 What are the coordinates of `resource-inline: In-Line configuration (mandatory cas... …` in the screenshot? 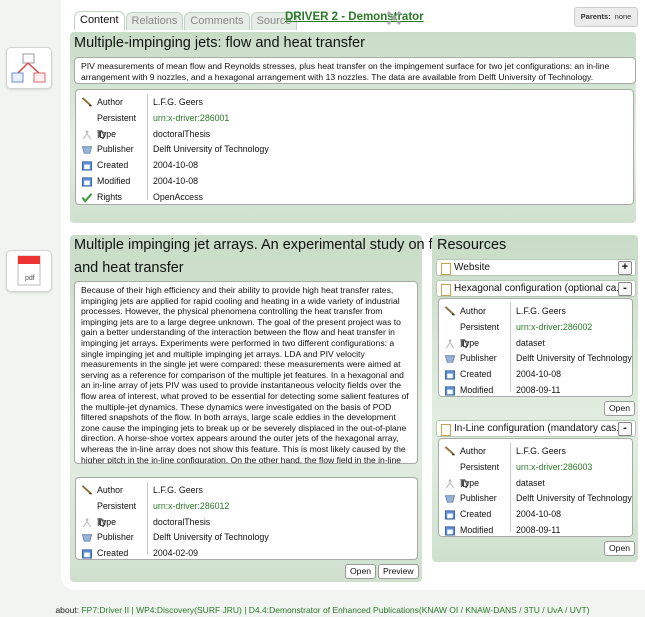 It's located at (536, 428).